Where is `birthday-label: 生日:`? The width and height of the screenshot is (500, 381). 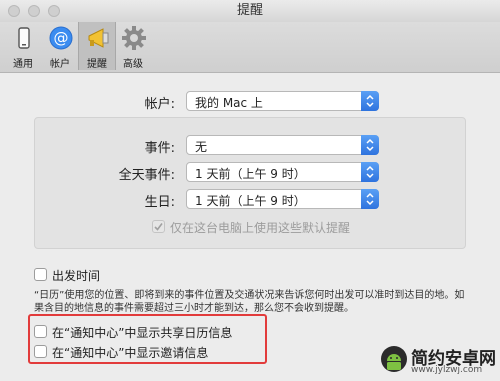
birthday-label: 生日: is located at coordinates (159, 202).